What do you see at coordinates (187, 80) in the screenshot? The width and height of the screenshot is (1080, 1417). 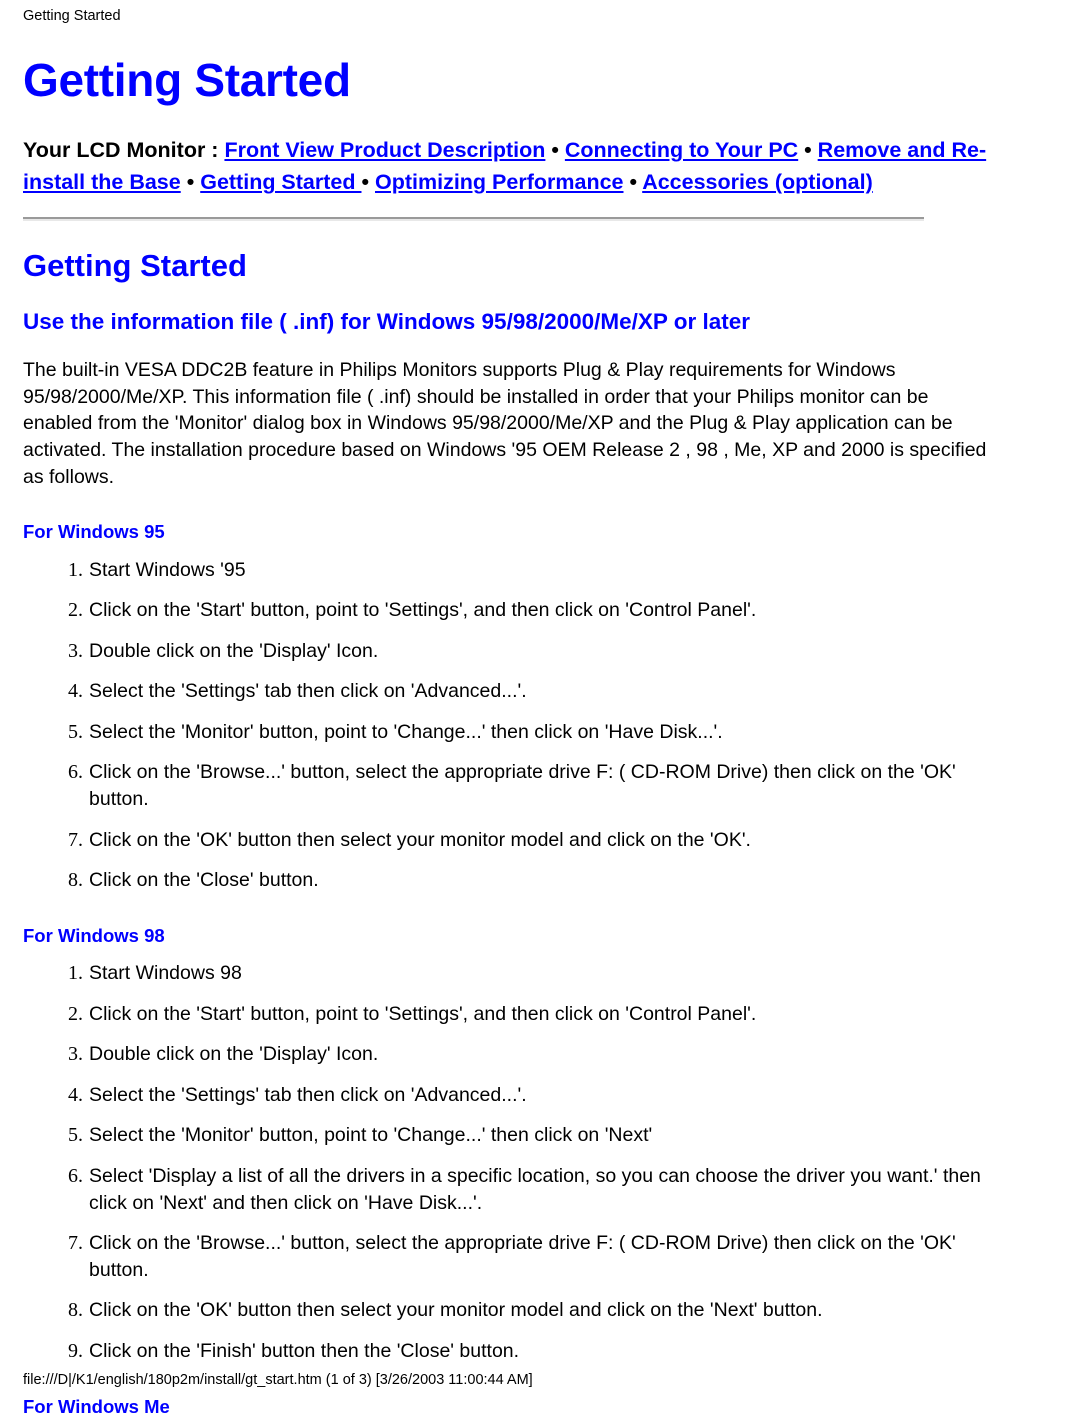 I see `page-title: Getting Started` at bounding box center [187, 80].